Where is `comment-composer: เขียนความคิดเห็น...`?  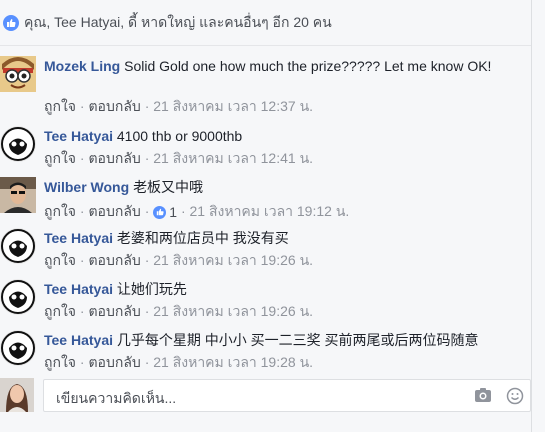
comment-composer: เขียนความคิดเห็น... is located at coordinates (272, 395).